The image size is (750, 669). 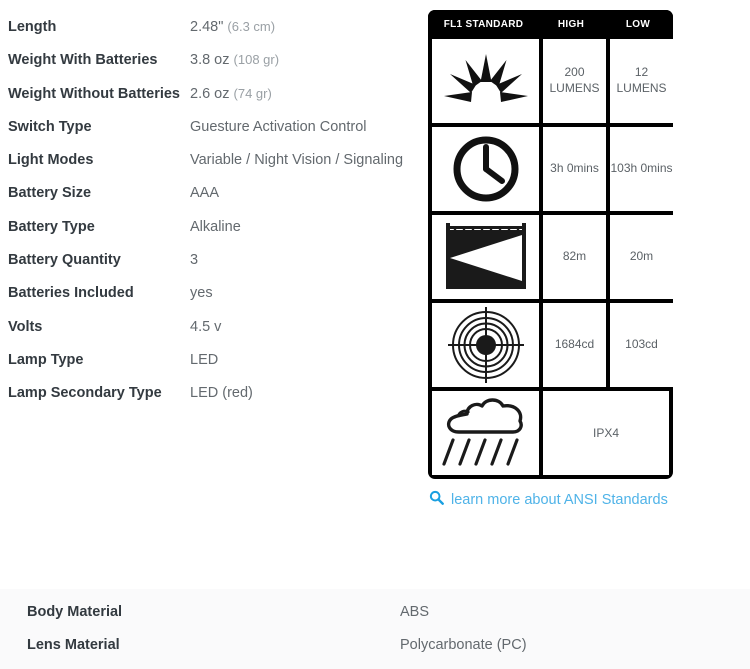 I want to click on spec-row-length: Length 2.48" (6.3 cm), so click(x=209, y=27).